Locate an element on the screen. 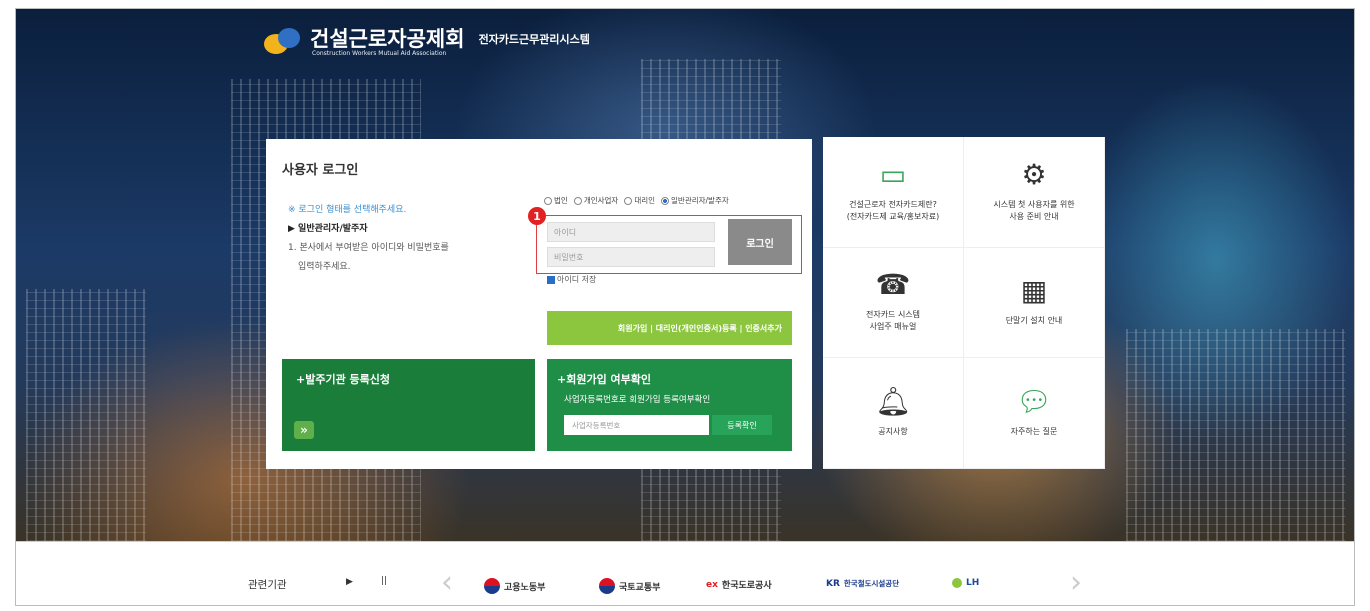  org-name: 건설근로자공제회 is located at coordinates (387, 38).